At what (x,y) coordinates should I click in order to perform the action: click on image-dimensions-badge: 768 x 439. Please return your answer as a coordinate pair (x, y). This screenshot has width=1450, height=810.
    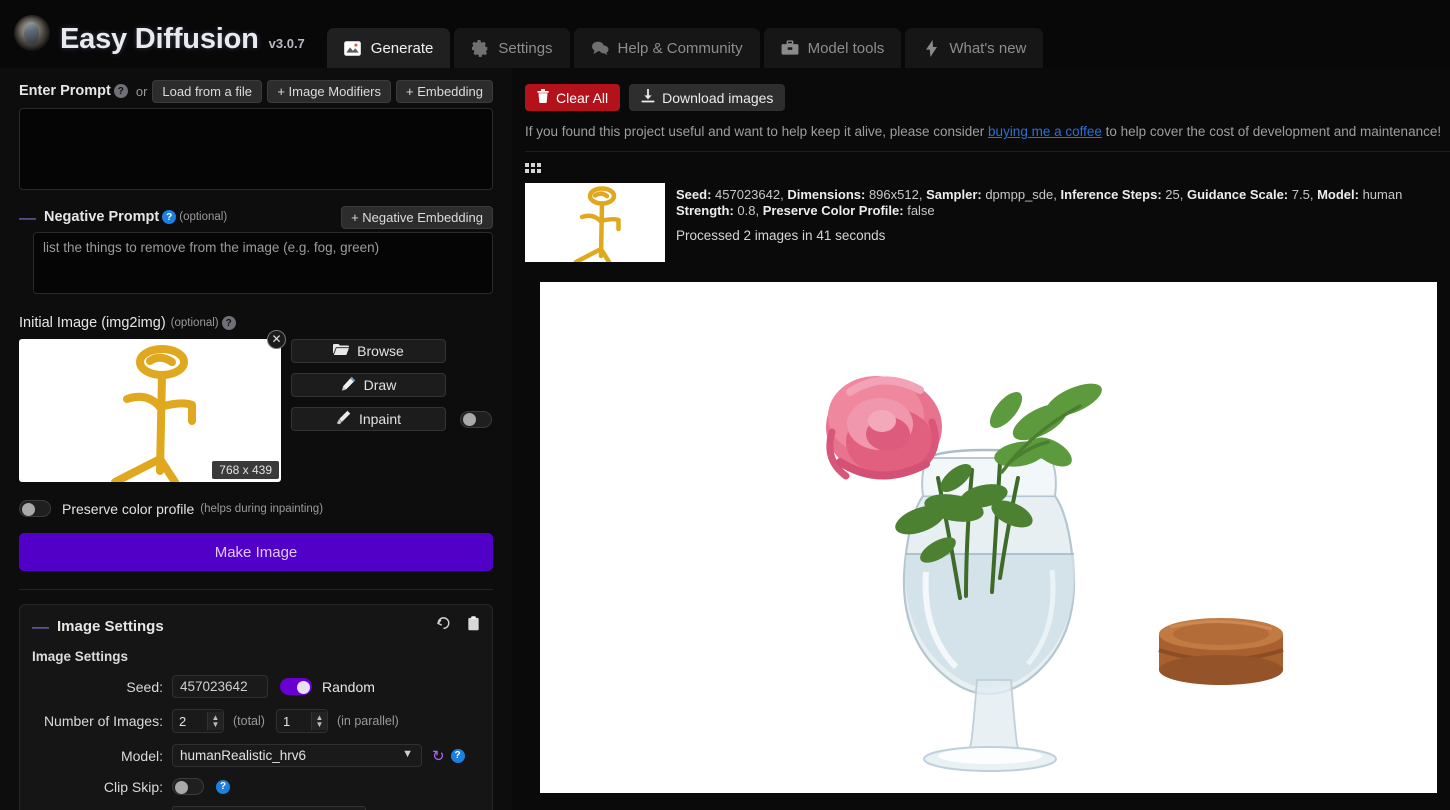
    Looking at the image, I should click on (245, 470).